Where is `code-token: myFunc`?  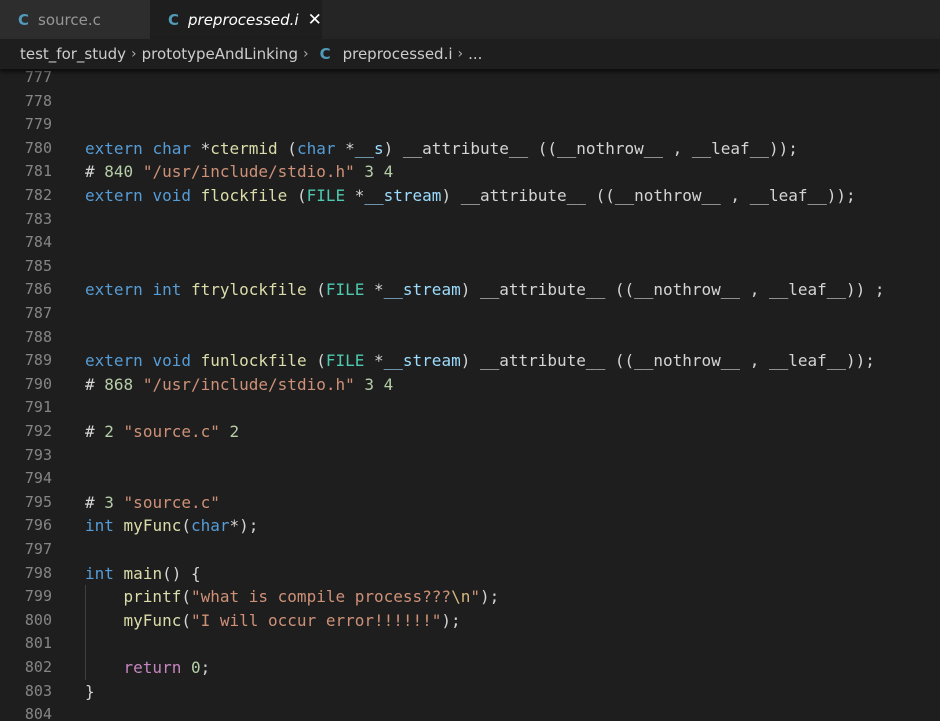 code-token: myFunc is located at coordinates (152, 526).